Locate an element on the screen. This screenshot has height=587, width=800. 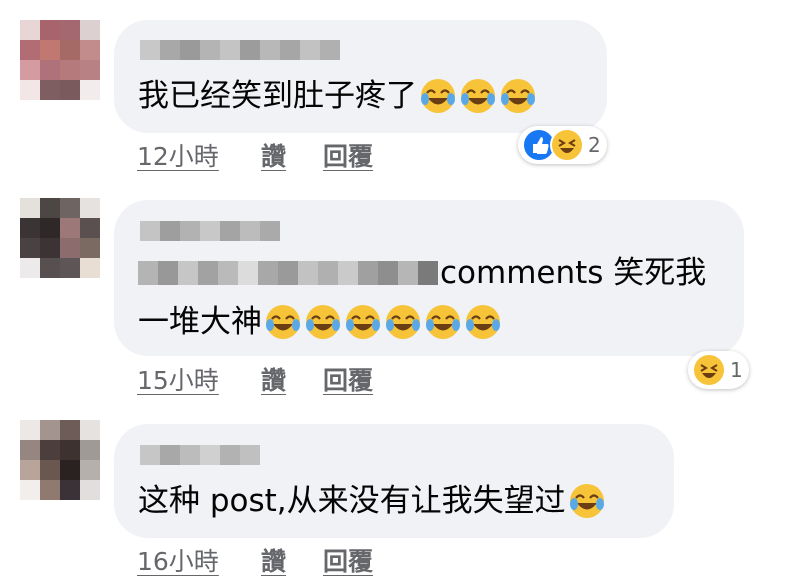
reaction-summary: 1 is located at coordinates (718, 370).